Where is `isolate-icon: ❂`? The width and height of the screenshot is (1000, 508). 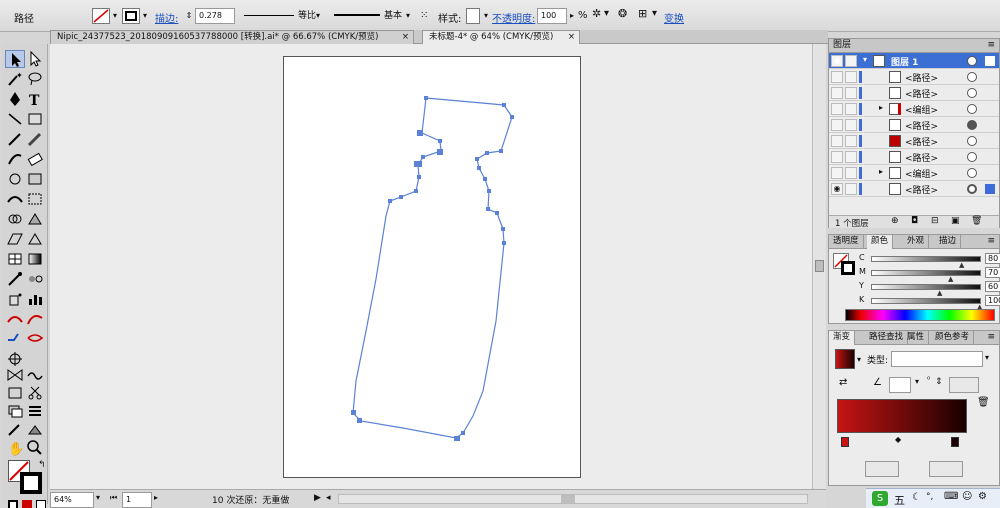 isolate-icon: ❂ is located at coordinates (622, 13).